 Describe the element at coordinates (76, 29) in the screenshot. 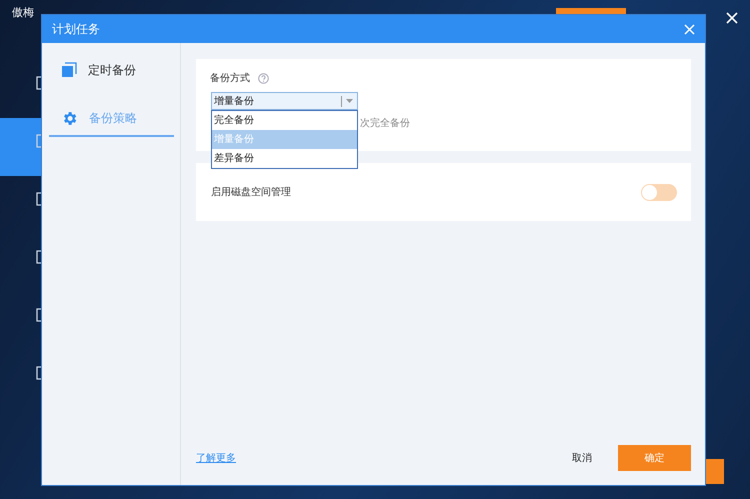

I see `dialog-title: 计划任务` at that location.